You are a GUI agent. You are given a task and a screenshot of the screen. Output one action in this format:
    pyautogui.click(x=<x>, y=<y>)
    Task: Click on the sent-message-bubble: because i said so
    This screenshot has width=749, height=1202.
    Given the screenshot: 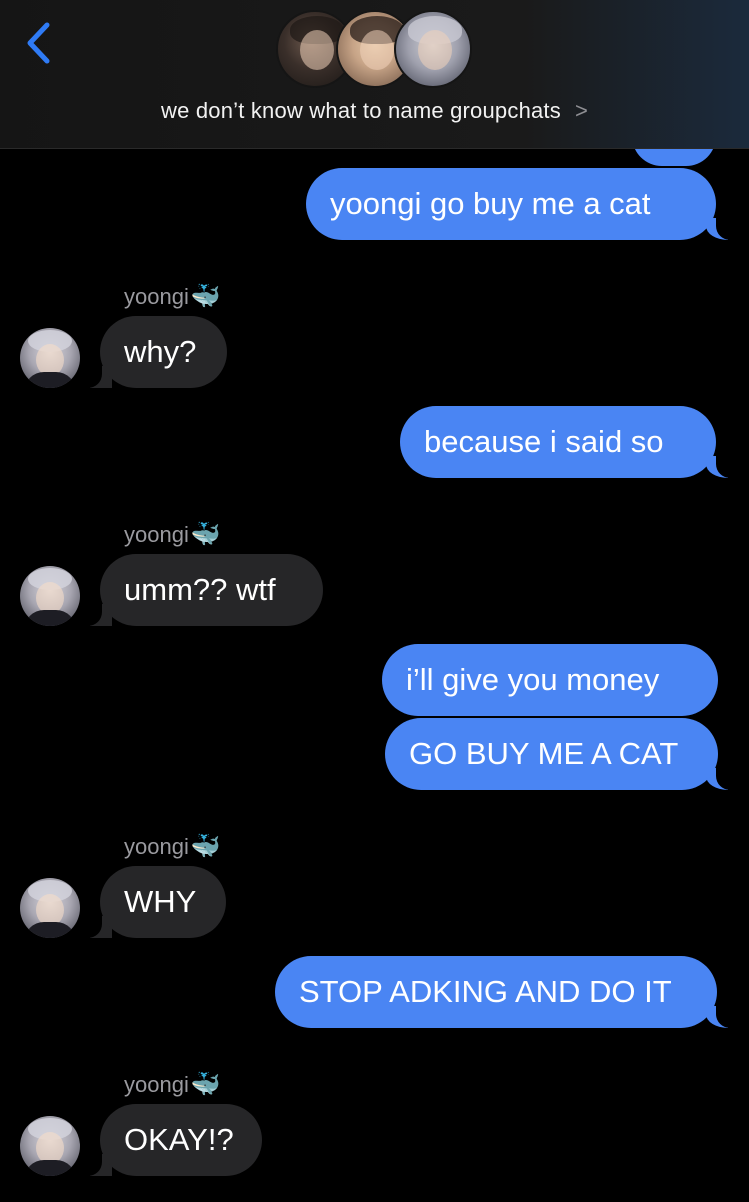 What is the action you would take?
    pyautogui.click(x=558, y=442)
    